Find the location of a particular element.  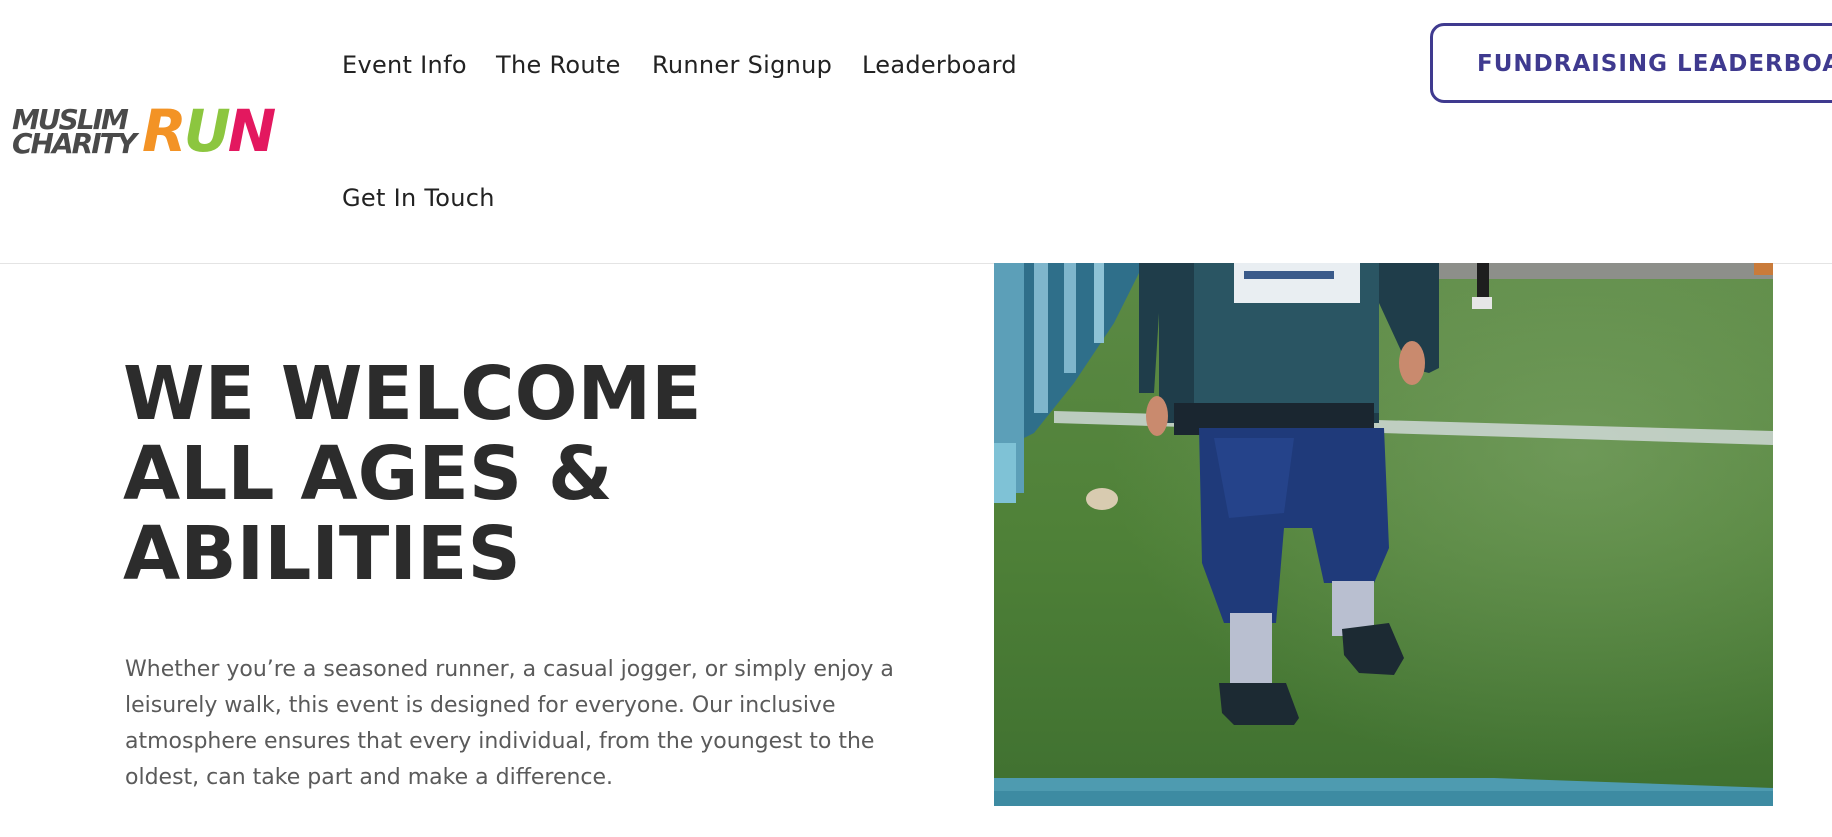

logo-word-charity: CHARITY is located at coordinates (74, 143).